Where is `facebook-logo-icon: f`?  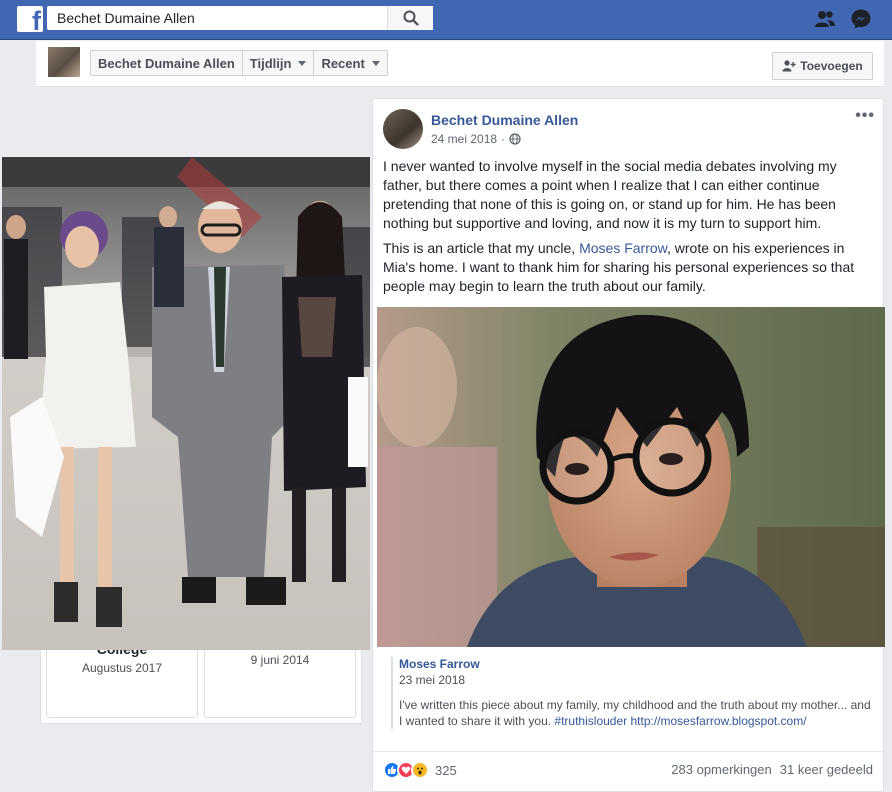
facebook-logo-icon: f is located at coordinates (30, 19).